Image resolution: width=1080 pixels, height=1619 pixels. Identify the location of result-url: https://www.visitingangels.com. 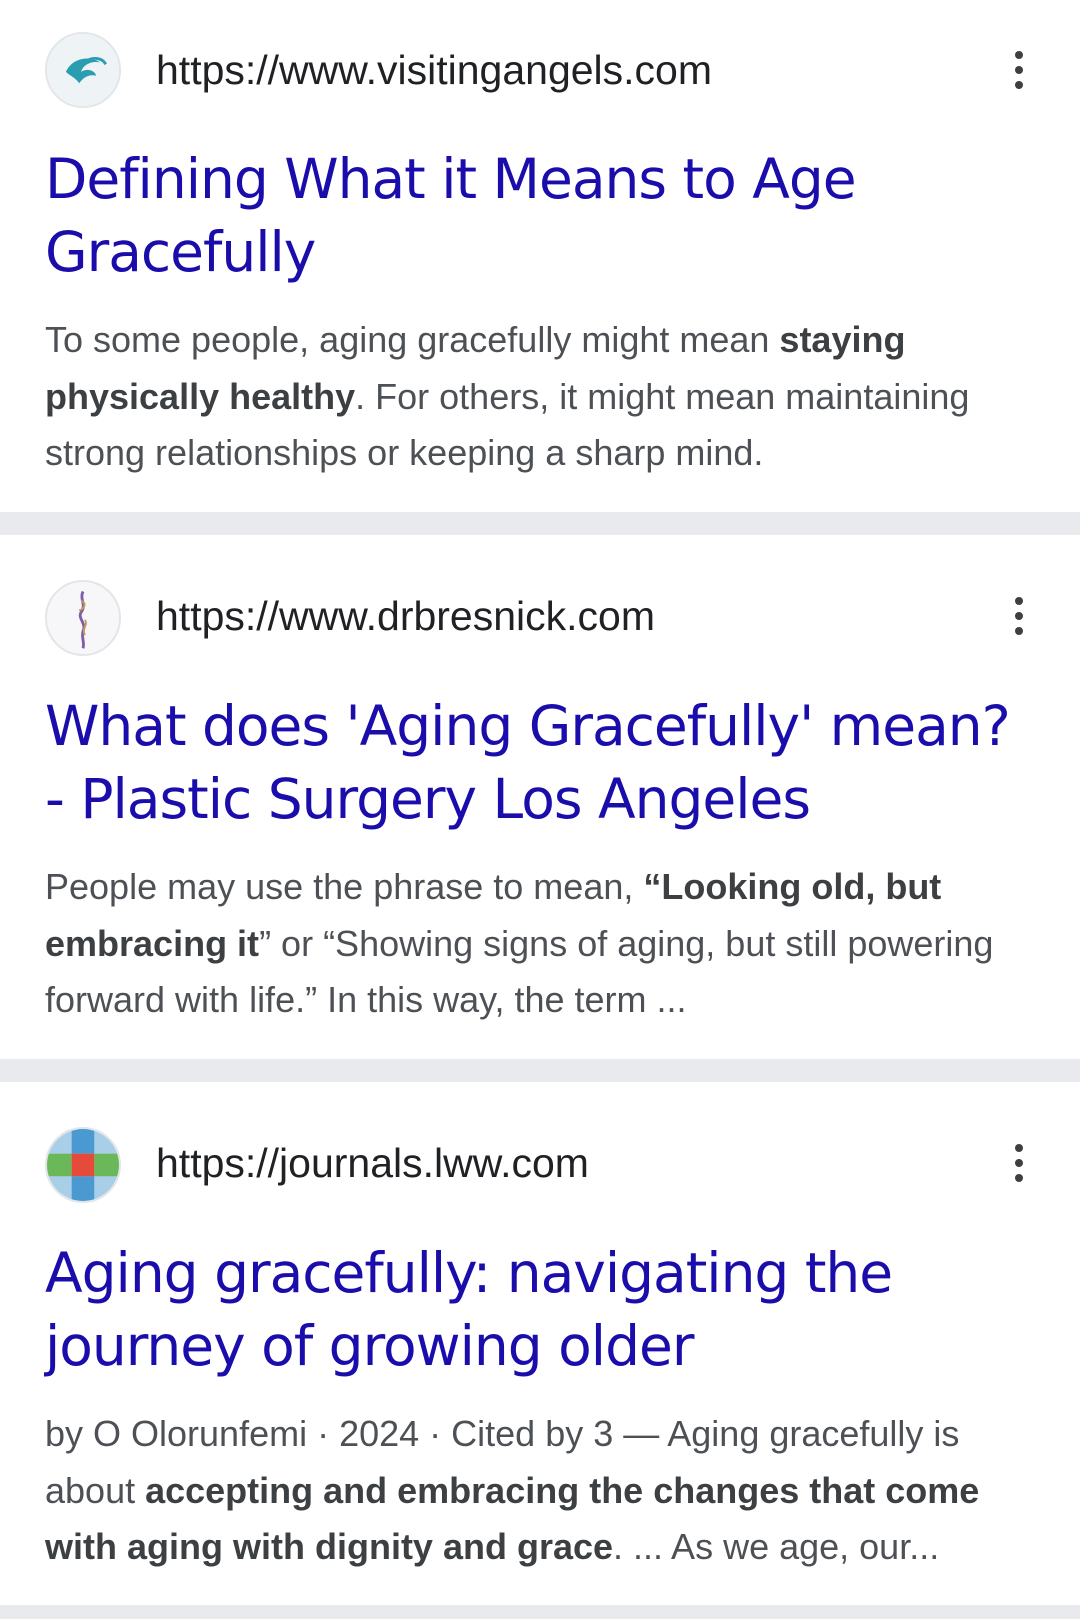
(434, 70).